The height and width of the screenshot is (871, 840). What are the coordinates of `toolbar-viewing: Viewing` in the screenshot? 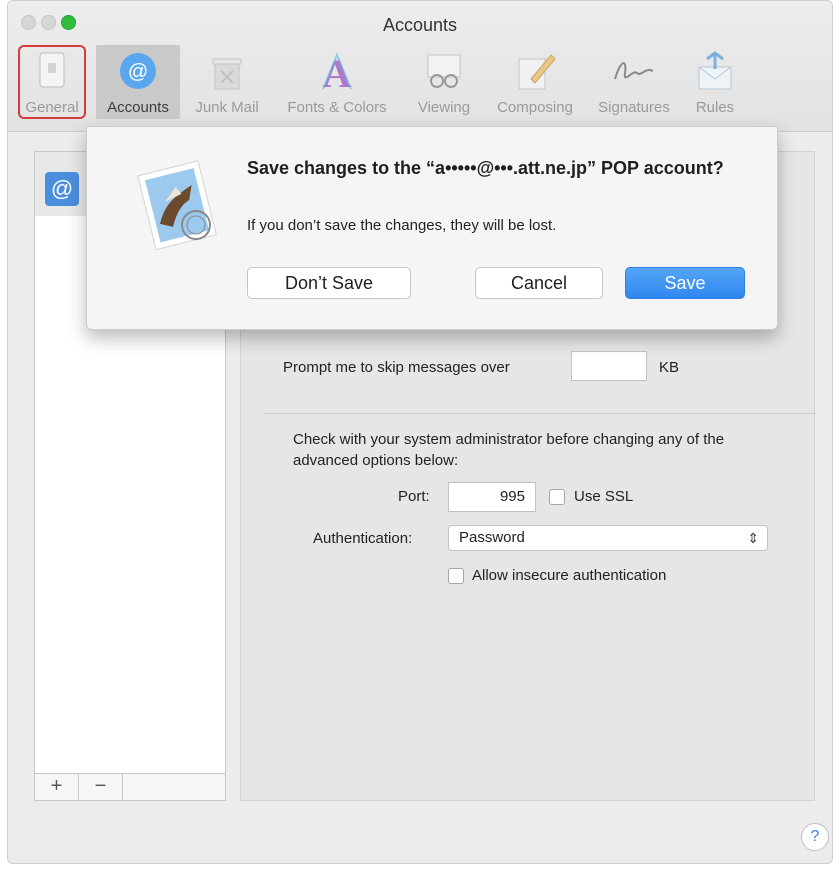 It's located at (444, 82).